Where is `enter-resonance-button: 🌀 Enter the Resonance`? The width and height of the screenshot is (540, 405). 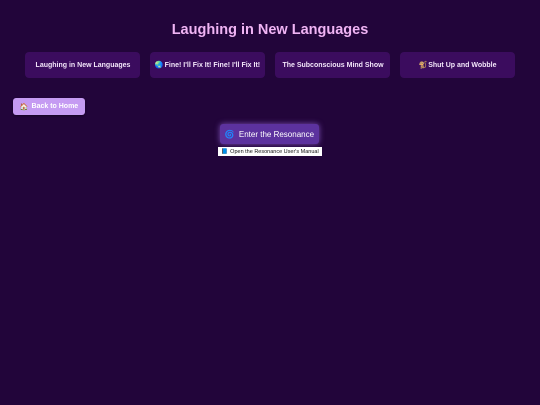
enter-resonance-button: 🌀 Enter the Resonance is located at coordinates (269, 134).